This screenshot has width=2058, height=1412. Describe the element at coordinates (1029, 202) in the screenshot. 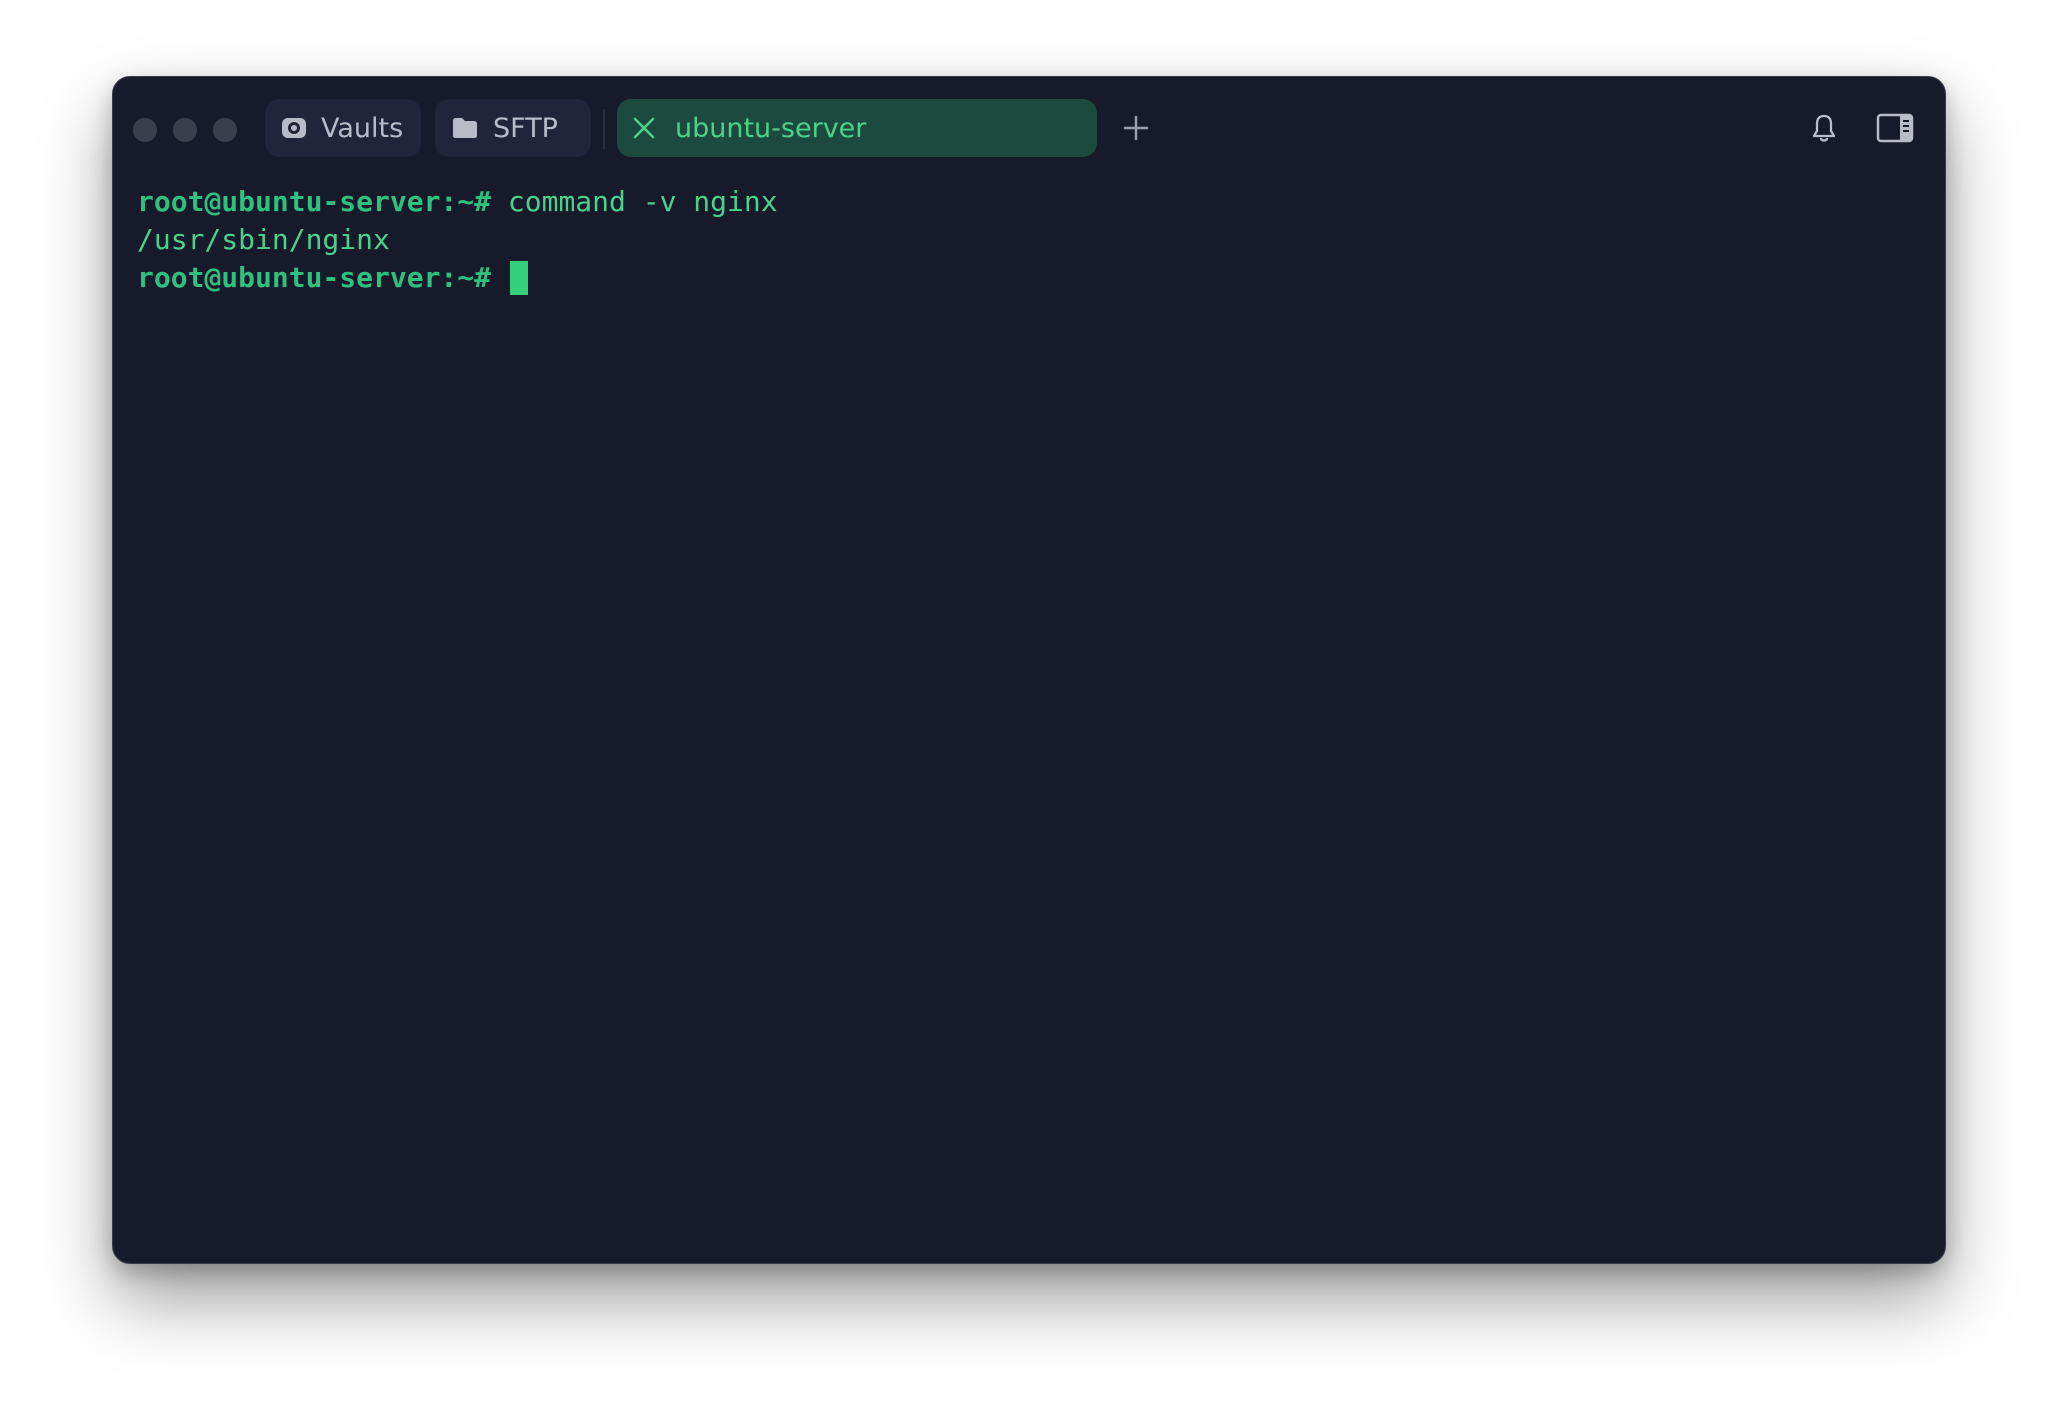

I see `terminal-line: root@ubuntu-server:~# command -v nginx` at that location.